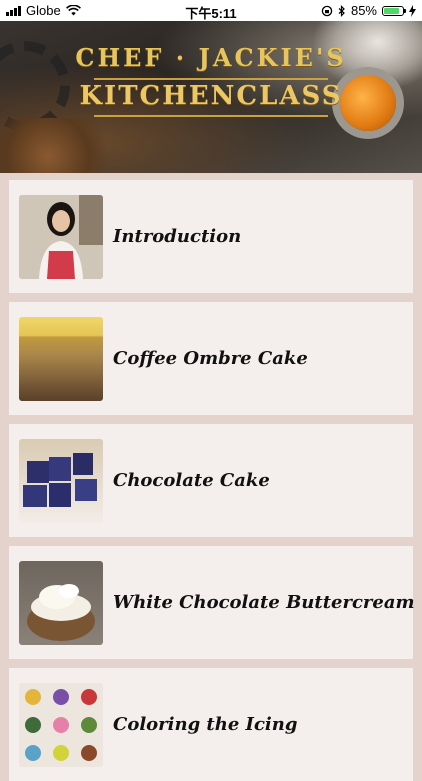 The height and width of the screenshot is (781, 422). What do you see at coordinates (412, 10) in the screenshot?
I see `charging-icon` at bounding box center [412, 10].